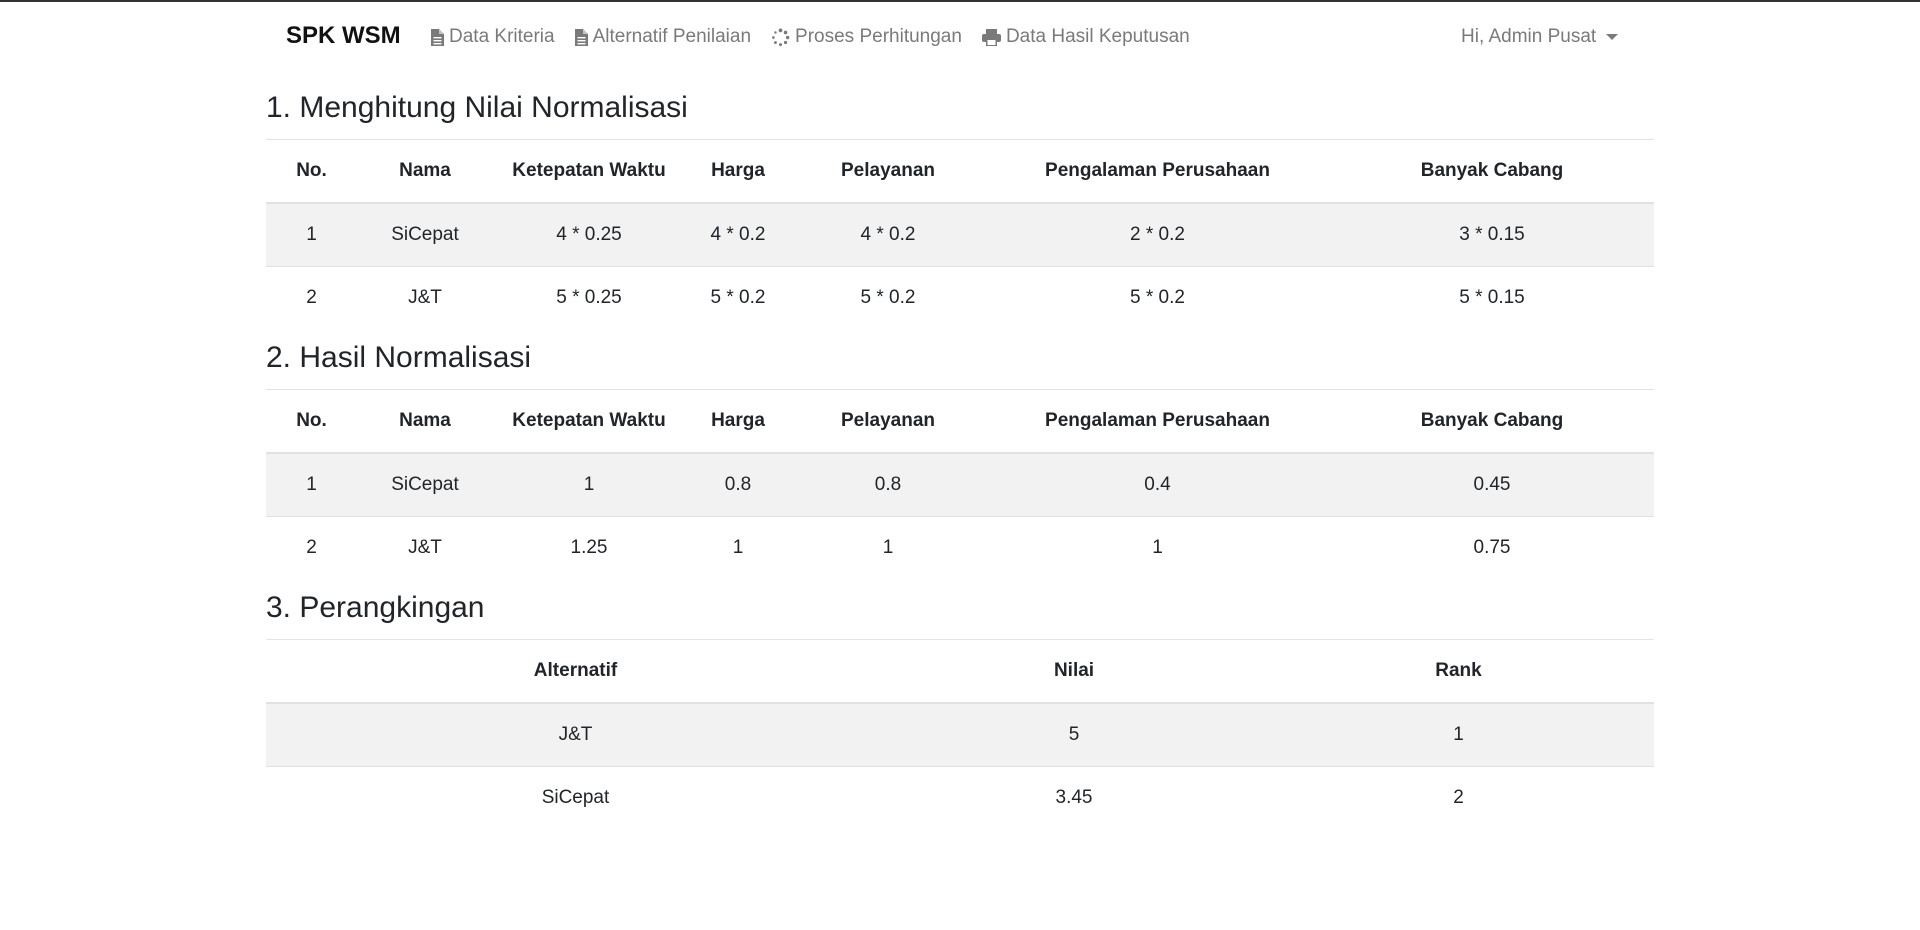  I want to click on table-cell: 3.45, so click(1074, 797).